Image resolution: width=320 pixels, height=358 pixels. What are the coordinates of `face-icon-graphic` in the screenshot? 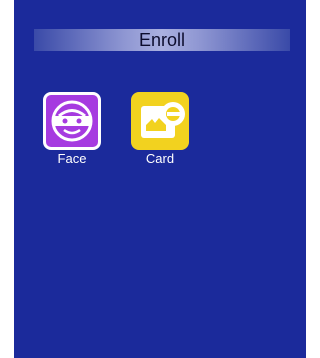 It's located at (72, 121).